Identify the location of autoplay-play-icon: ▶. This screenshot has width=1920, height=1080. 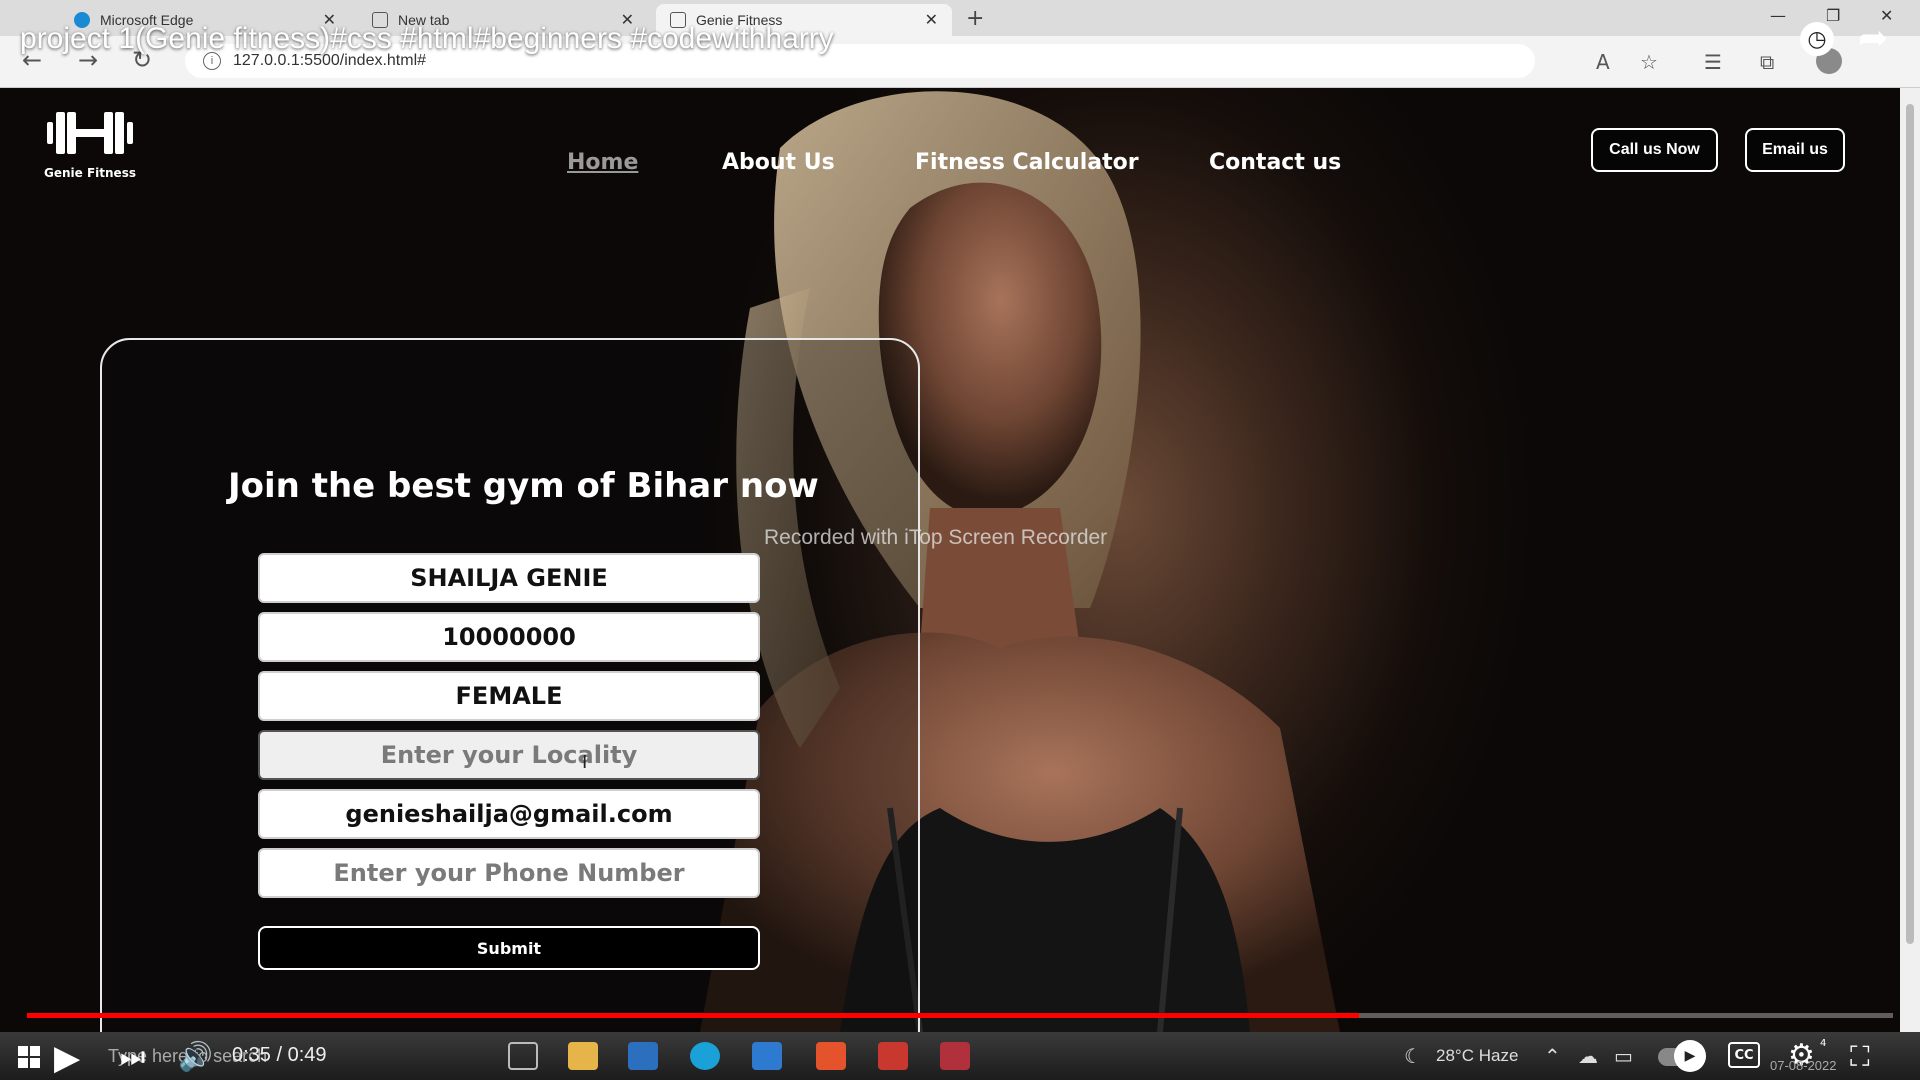
(1690, 1056).